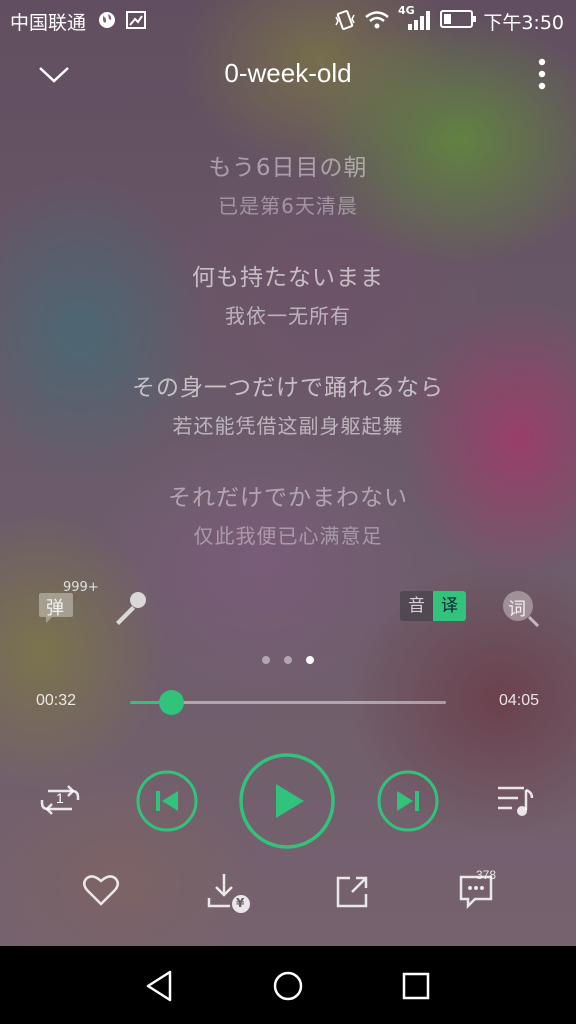  What do you see at coordinates (288, 278) in the screenshot?
I see `lyric-original: 何も持たないまま` at bounding box center [288, 278].